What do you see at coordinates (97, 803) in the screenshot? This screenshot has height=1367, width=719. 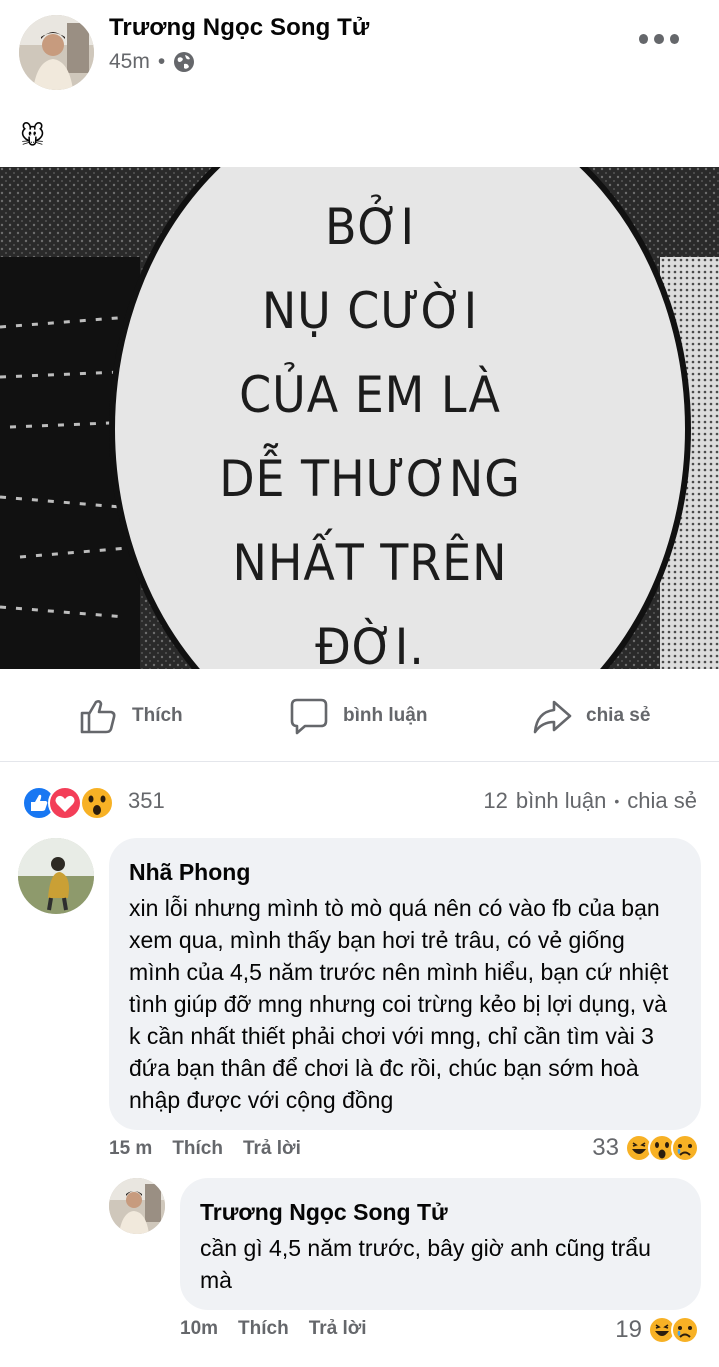 I see `wow-reaction-icon` at bounding box center [97, 803].